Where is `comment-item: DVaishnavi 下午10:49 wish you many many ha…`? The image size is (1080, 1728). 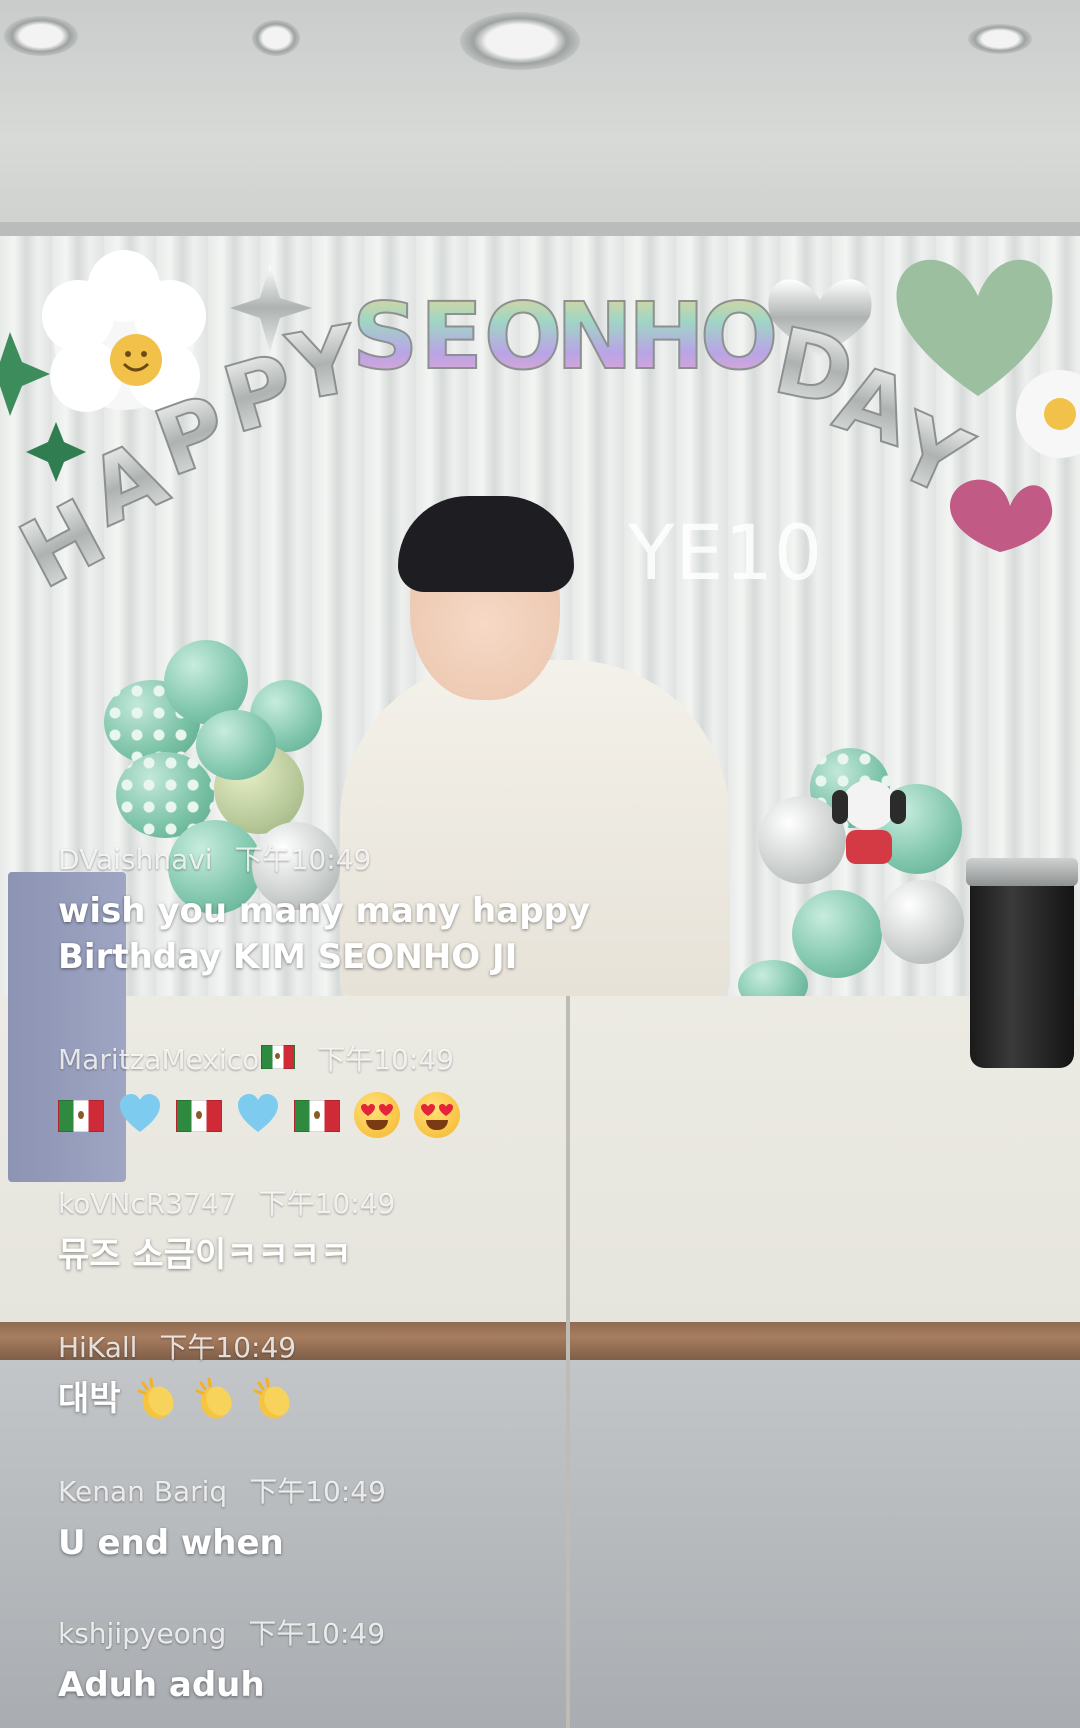
comment-item: DVaishnavi 下午10:49 wish you many many ha… is located at coordinates (324, 909).